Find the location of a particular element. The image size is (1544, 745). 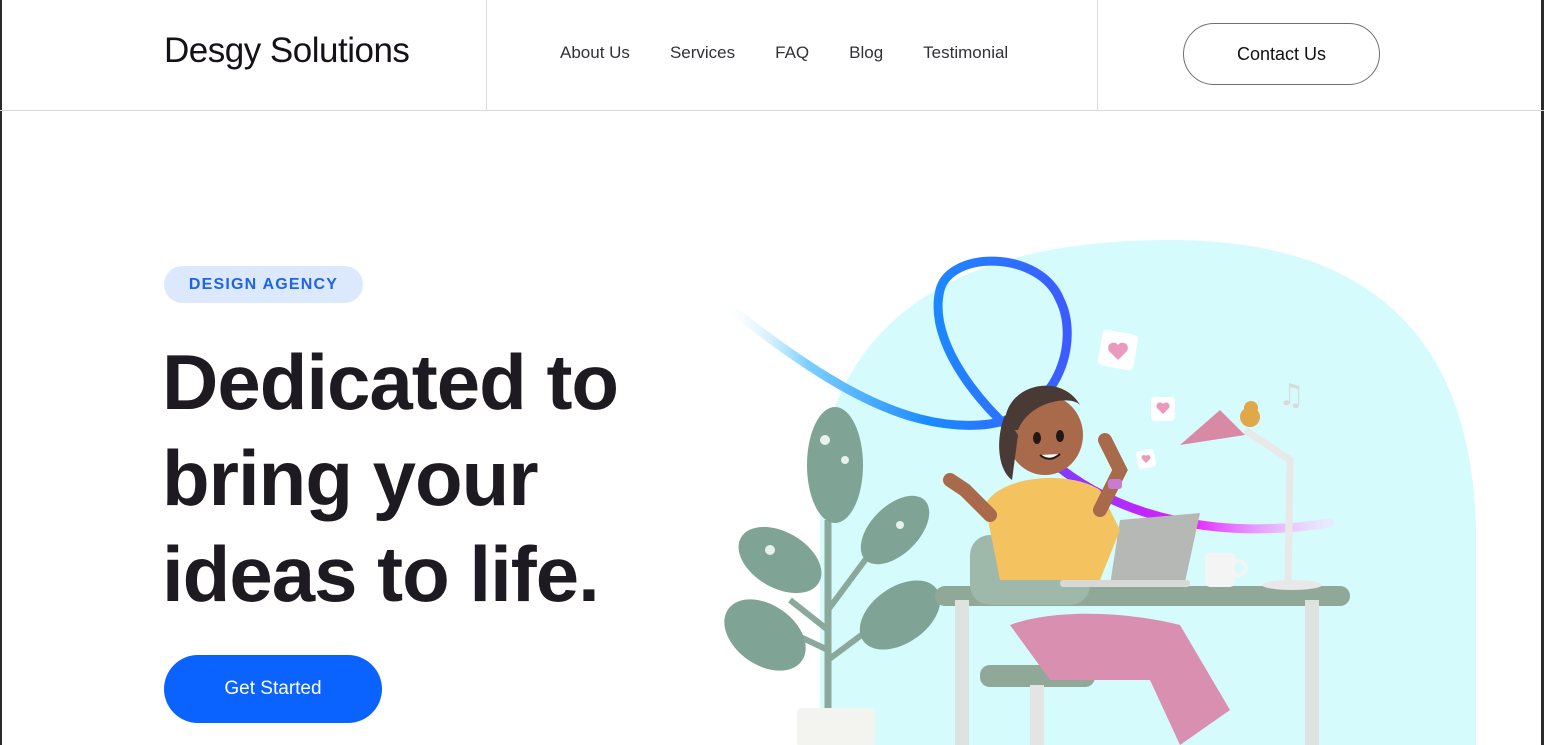

music-note-icon: ♫ is located at coordinates (1291, 395).